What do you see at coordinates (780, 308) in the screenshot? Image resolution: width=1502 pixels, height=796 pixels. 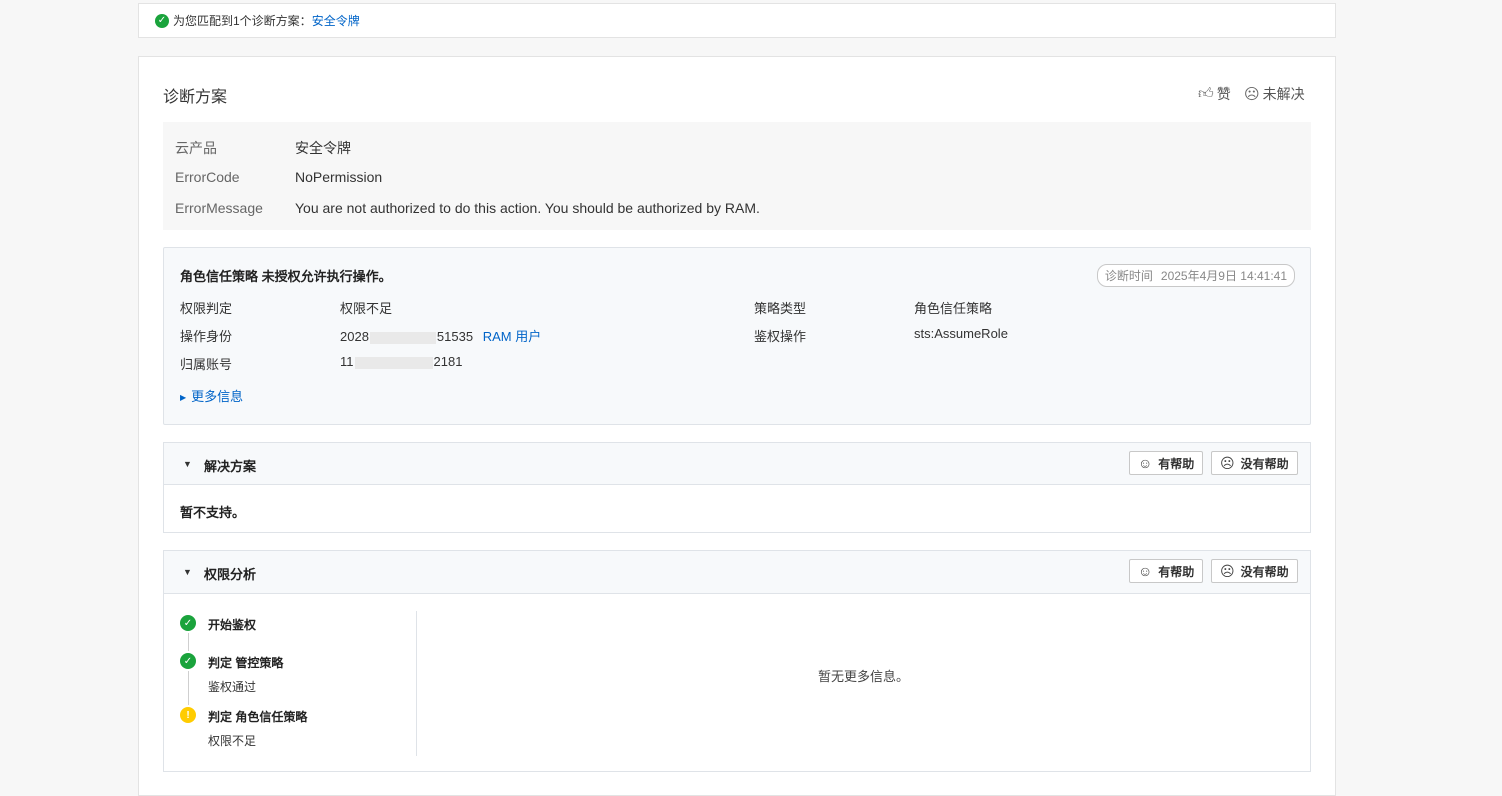 I see `policy-type-label: 策略类型` at bounding box center [780, 308].